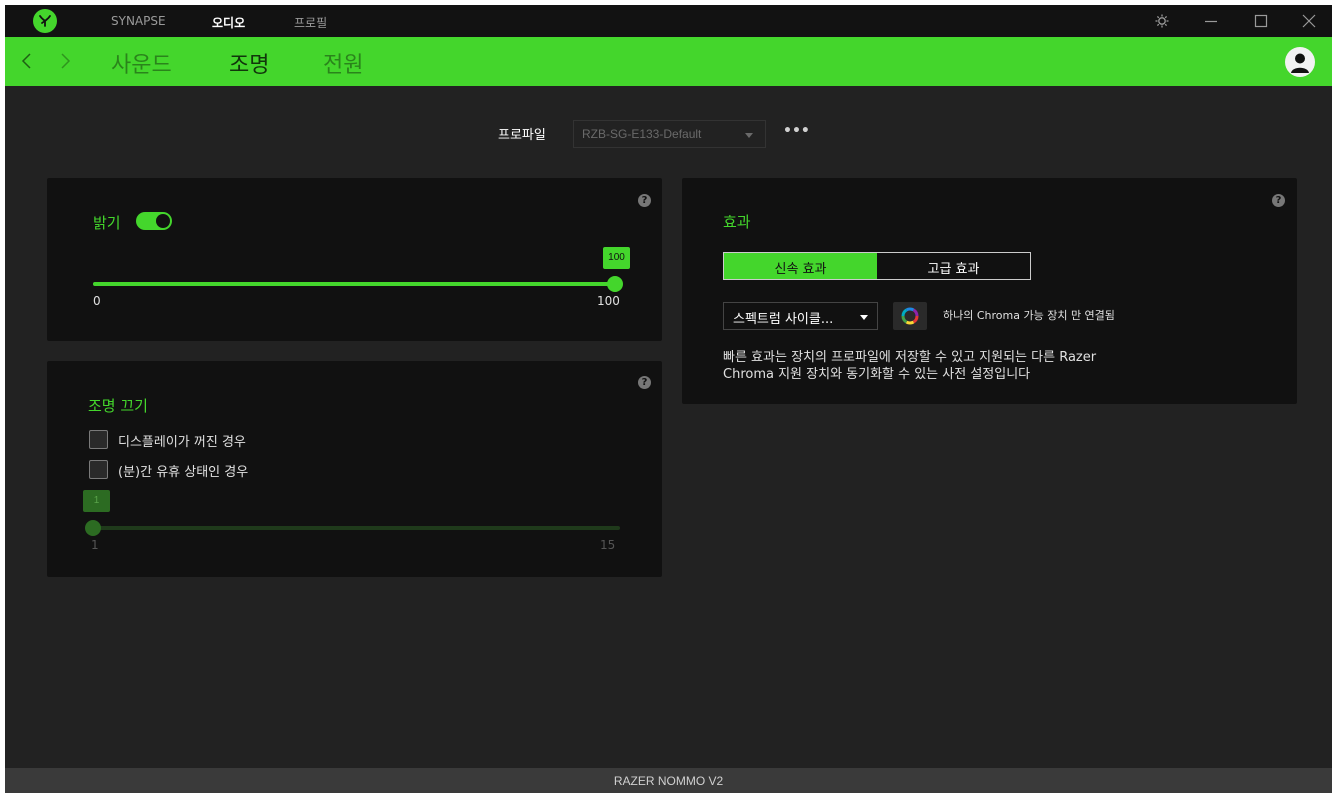 This screenshot has height=798, width=1337. What do you see at coordinates (97, 301) in the screenshot?
I see `brightness-min-label: 0` at bounding box center [97, 301].